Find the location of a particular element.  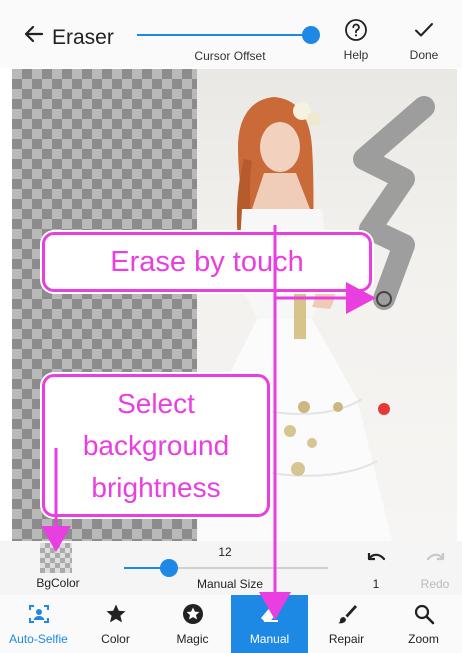

nav-item-manual: Manual is located at coordinates (269, 624).